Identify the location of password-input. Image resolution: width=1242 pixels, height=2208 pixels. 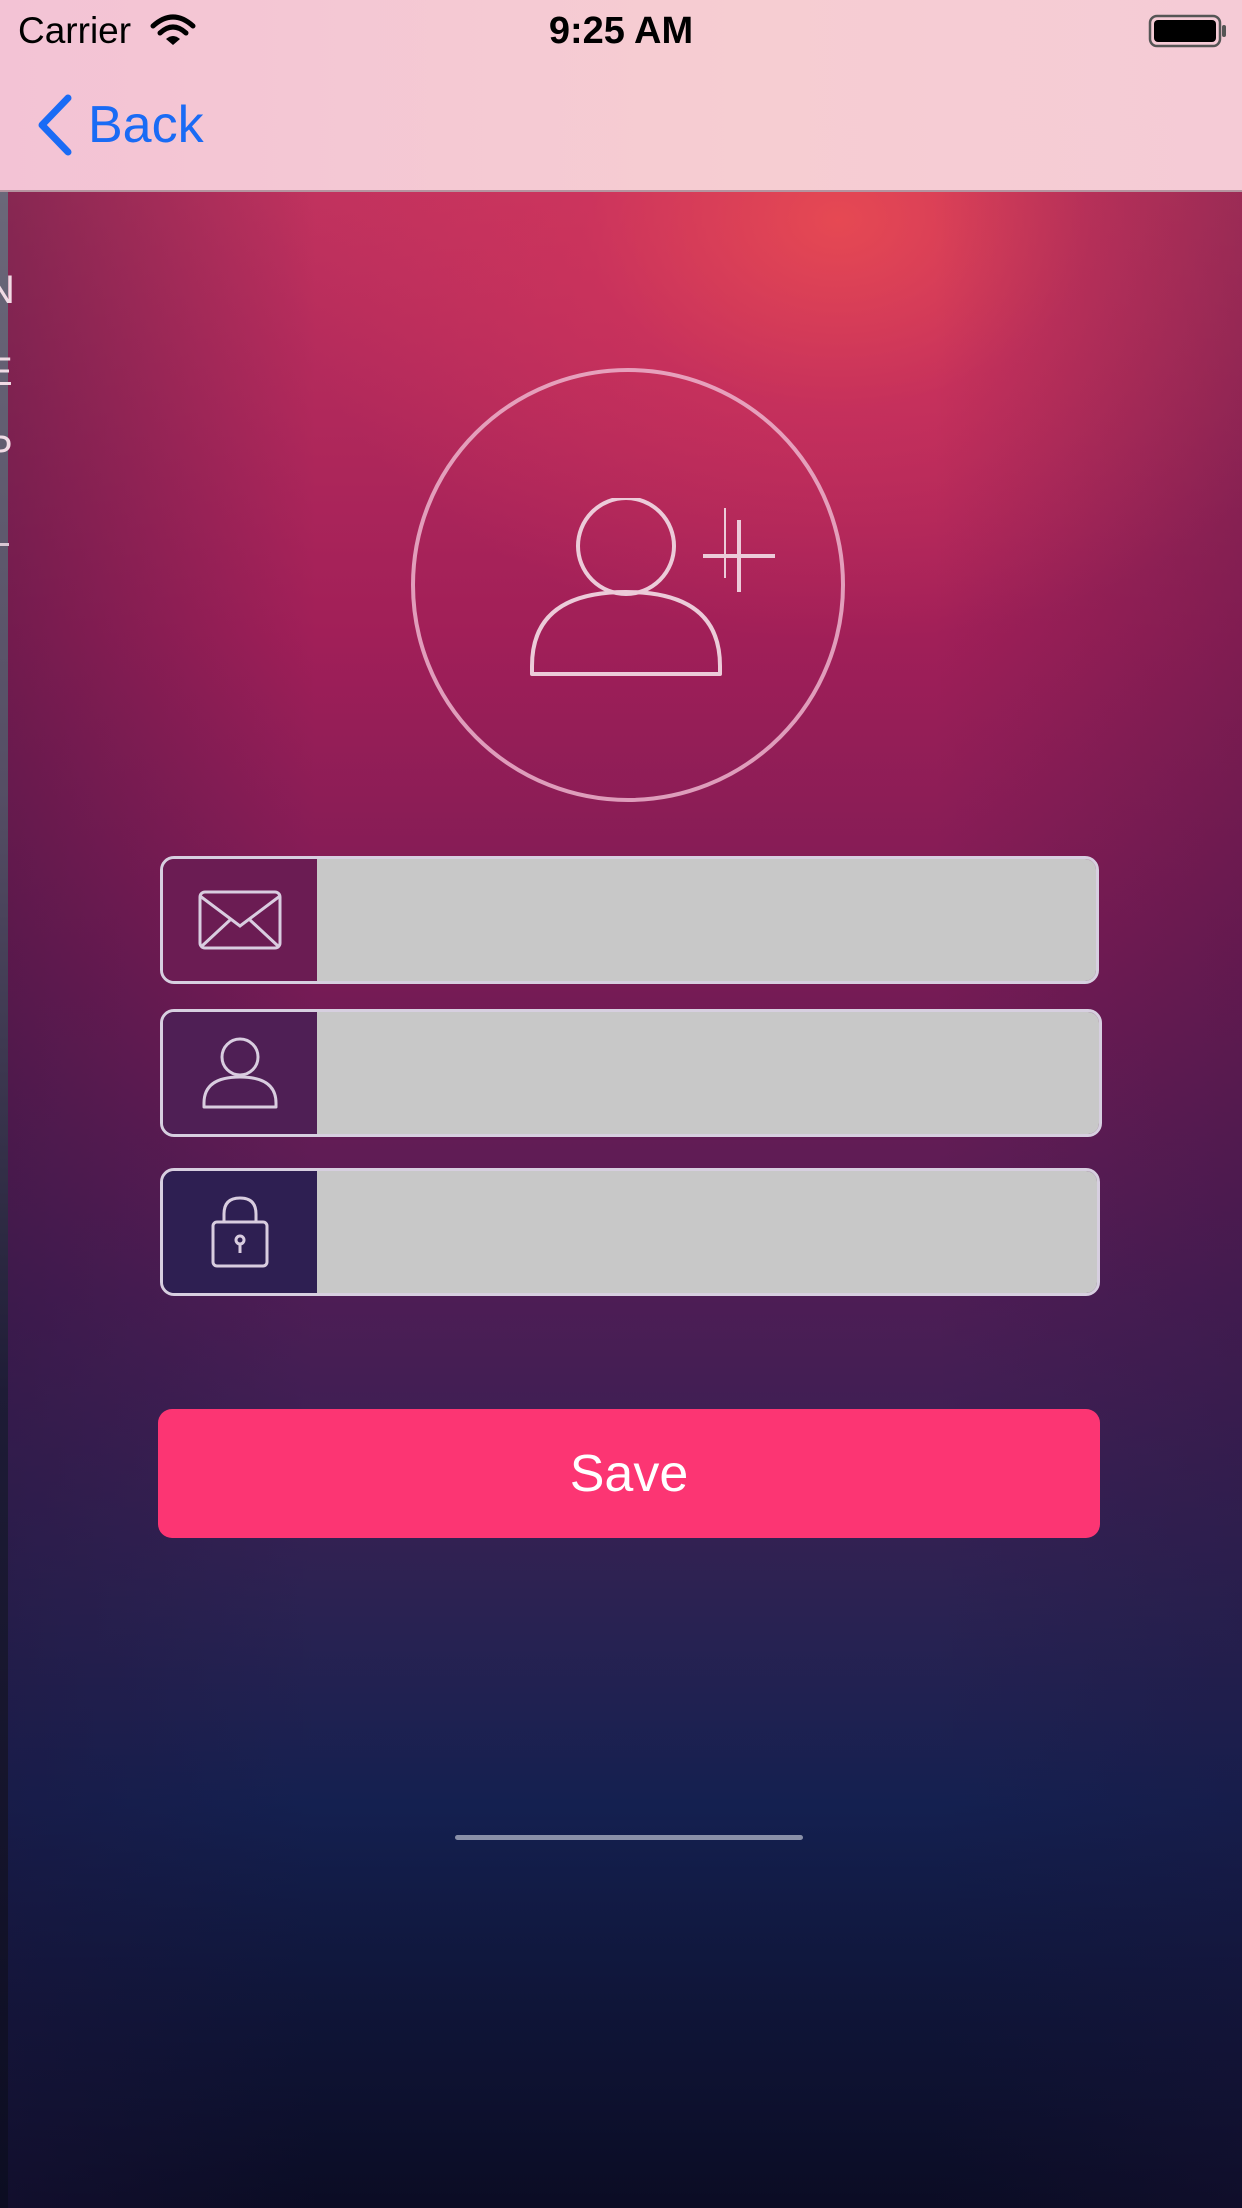
(707, 1232).